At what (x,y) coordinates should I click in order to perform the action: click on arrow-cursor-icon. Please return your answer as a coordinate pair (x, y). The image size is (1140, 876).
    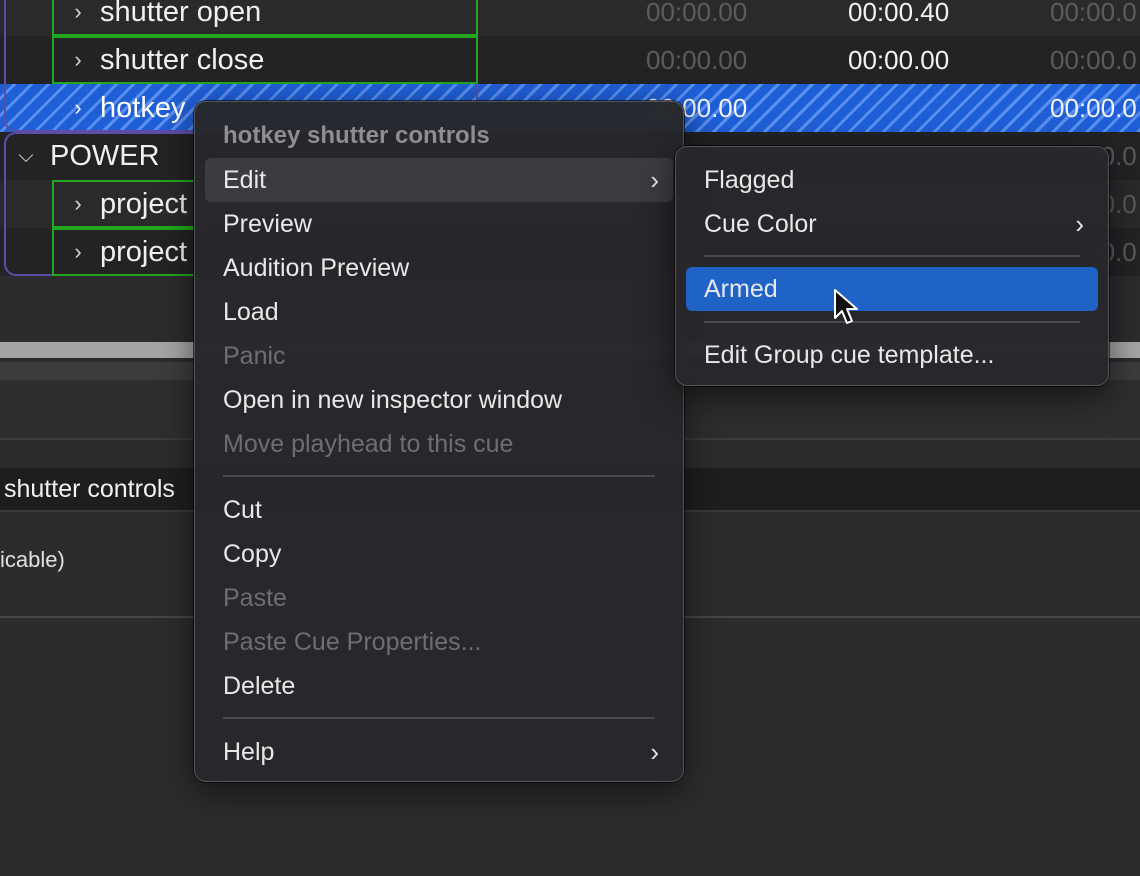
    Looking at the image, I should click on (846, 306).